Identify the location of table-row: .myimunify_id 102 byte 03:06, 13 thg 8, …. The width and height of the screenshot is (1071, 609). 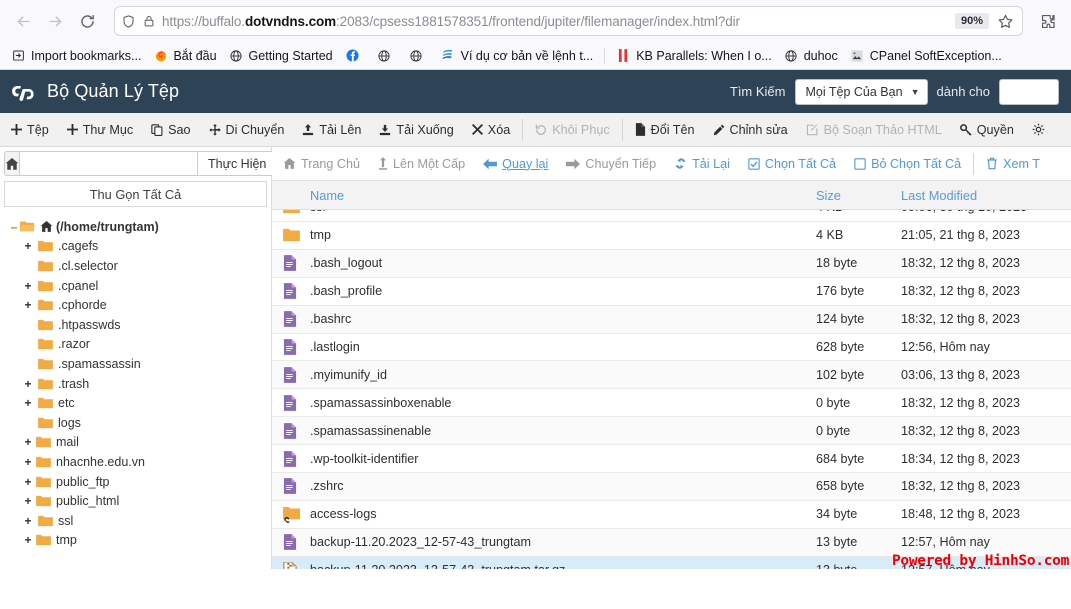
(671, 375).